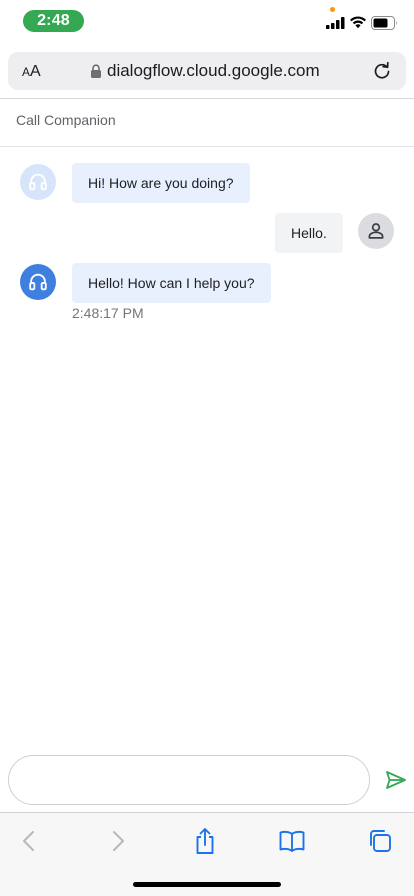 Image resolution: width=414 pixels, height=896 pixels. I want to click on message-input, so click(189, 780).